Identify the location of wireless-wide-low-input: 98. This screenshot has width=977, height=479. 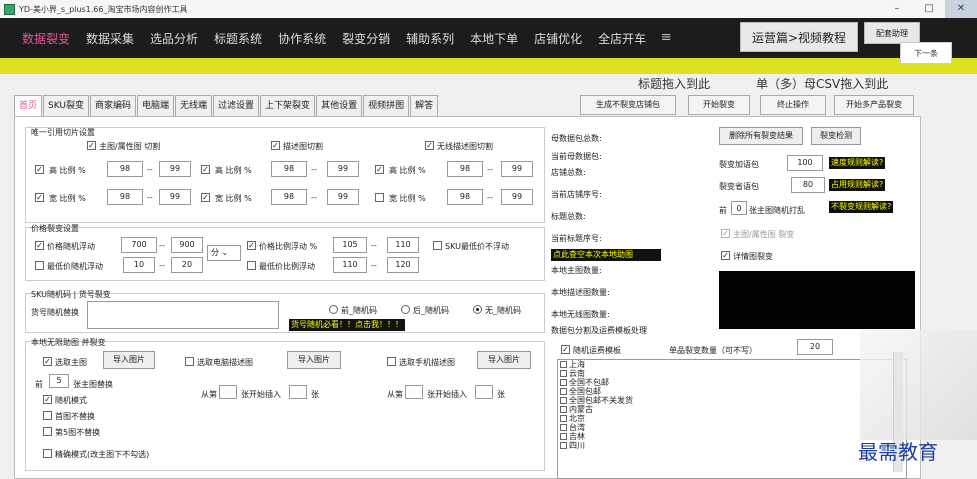
(465, 197).